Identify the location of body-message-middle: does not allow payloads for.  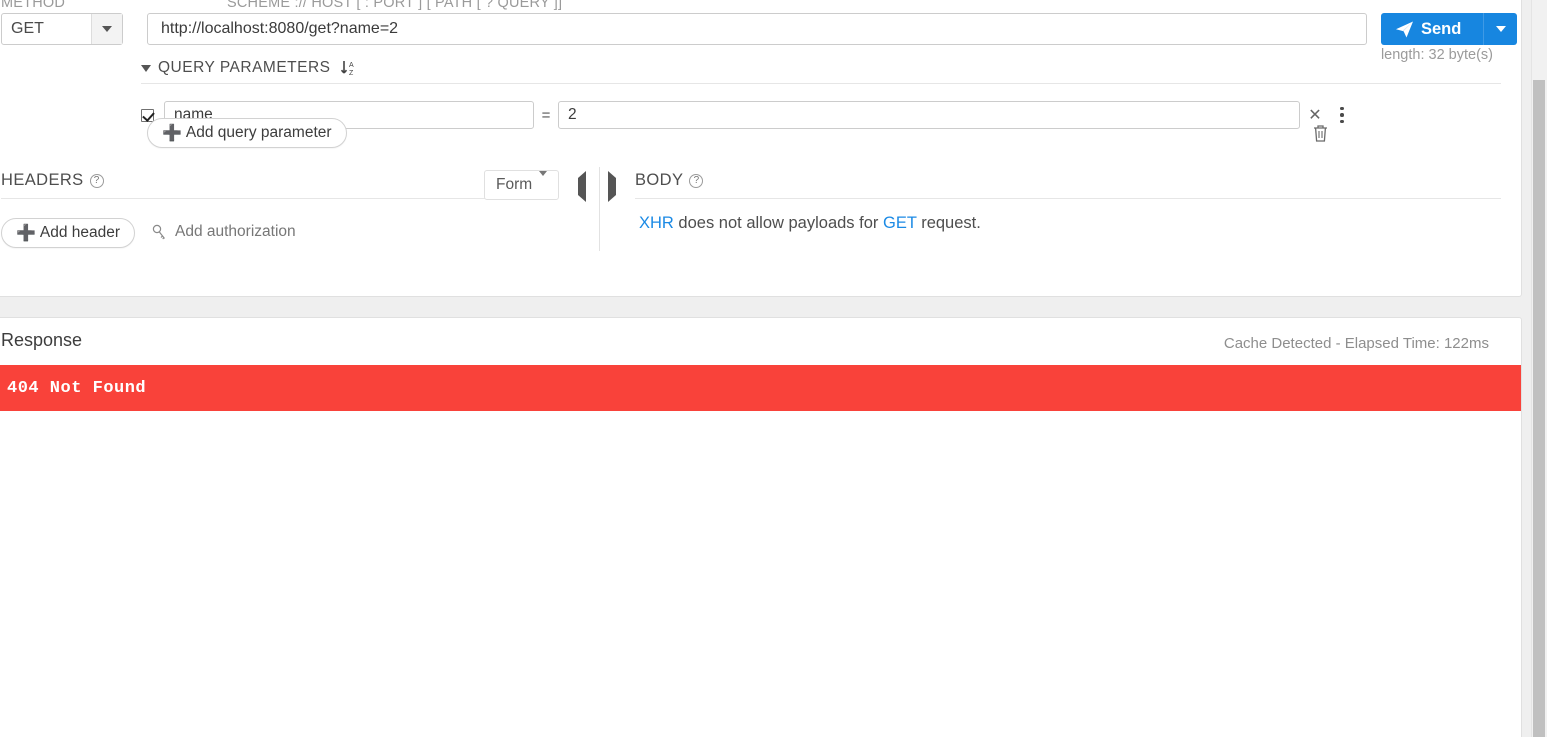
(778, 223).